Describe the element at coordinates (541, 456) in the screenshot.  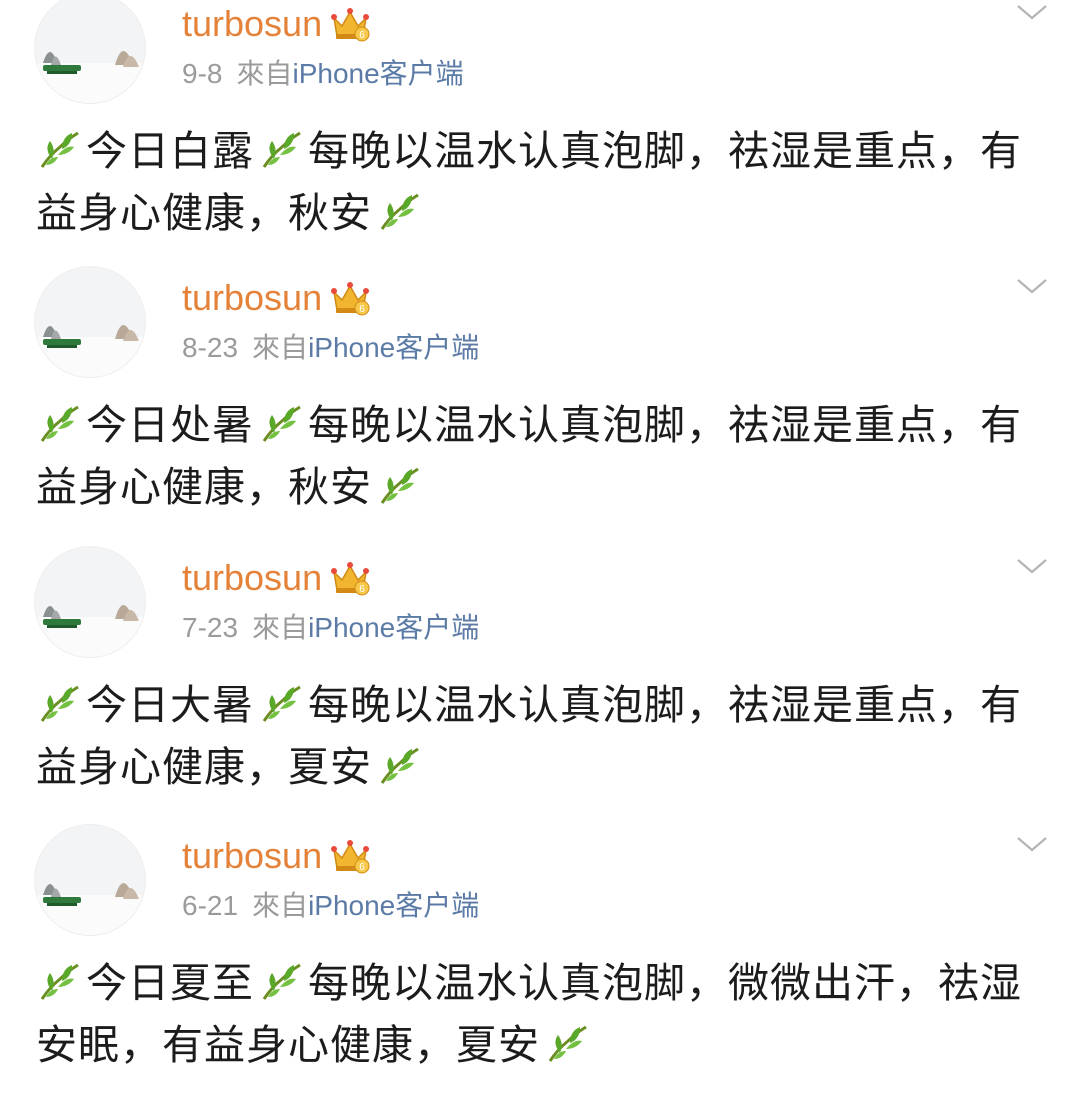
I see `post-text: 今日处暑 每晚以温水认真泡脚，祛湿是重点，有益身心健康，秋安` at that location.